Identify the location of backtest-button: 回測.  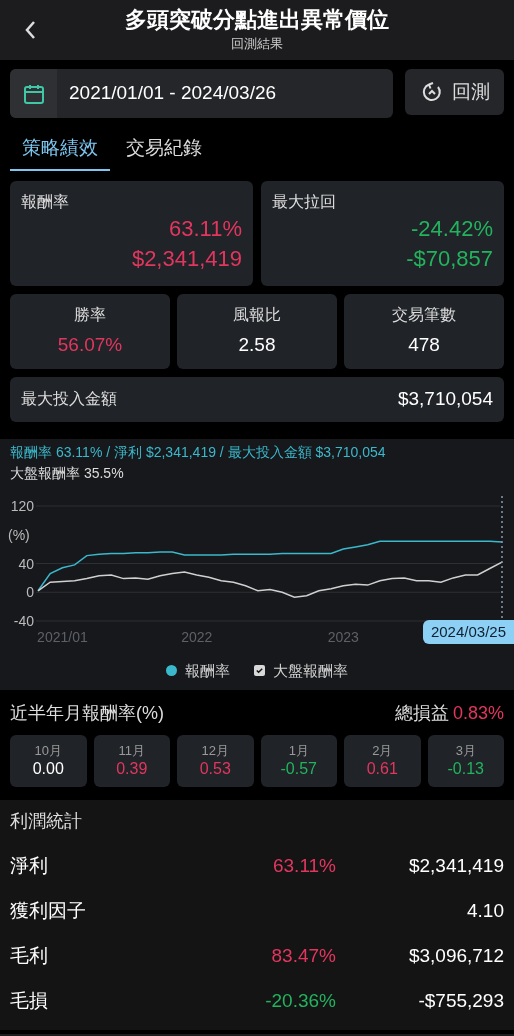
(454, 92).